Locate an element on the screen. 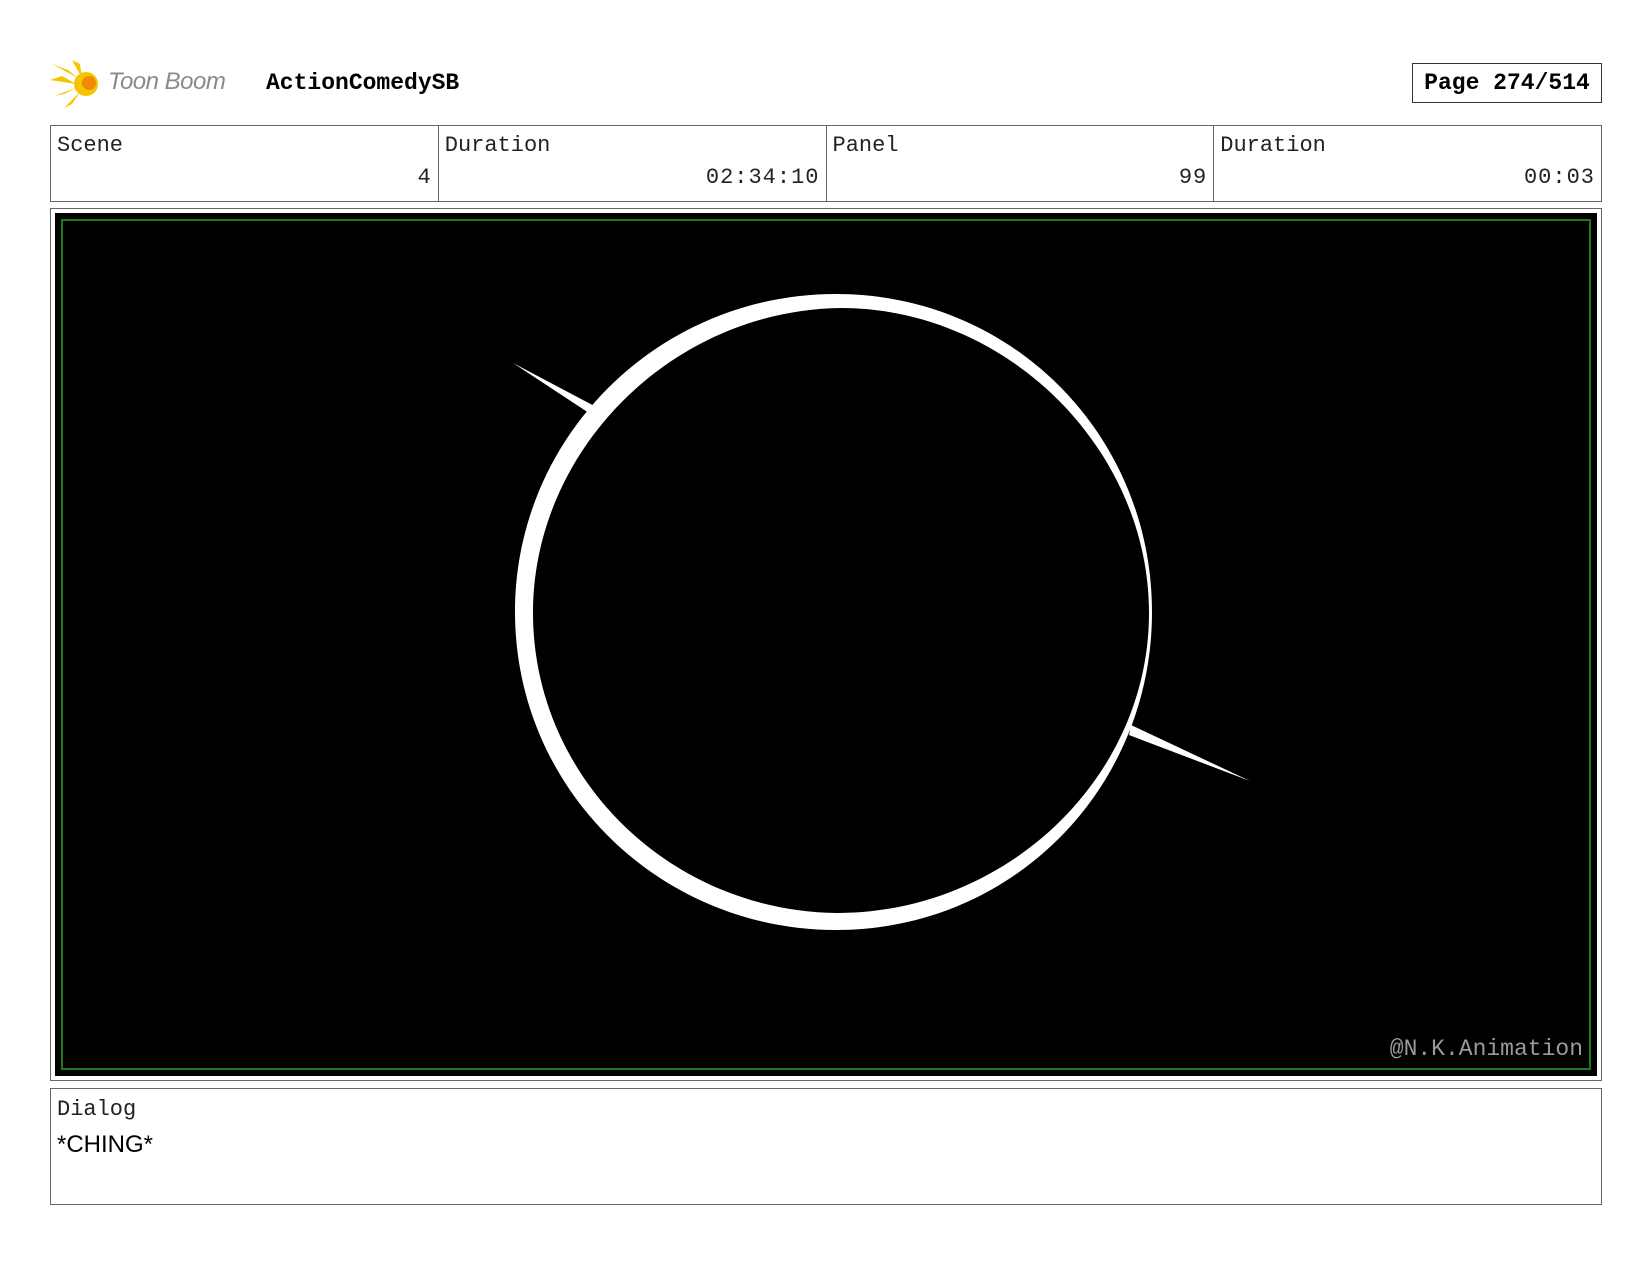 This screenshot has height=1275, width=1650. logo-text: Toon Boom is located at coordinates (167, 81).